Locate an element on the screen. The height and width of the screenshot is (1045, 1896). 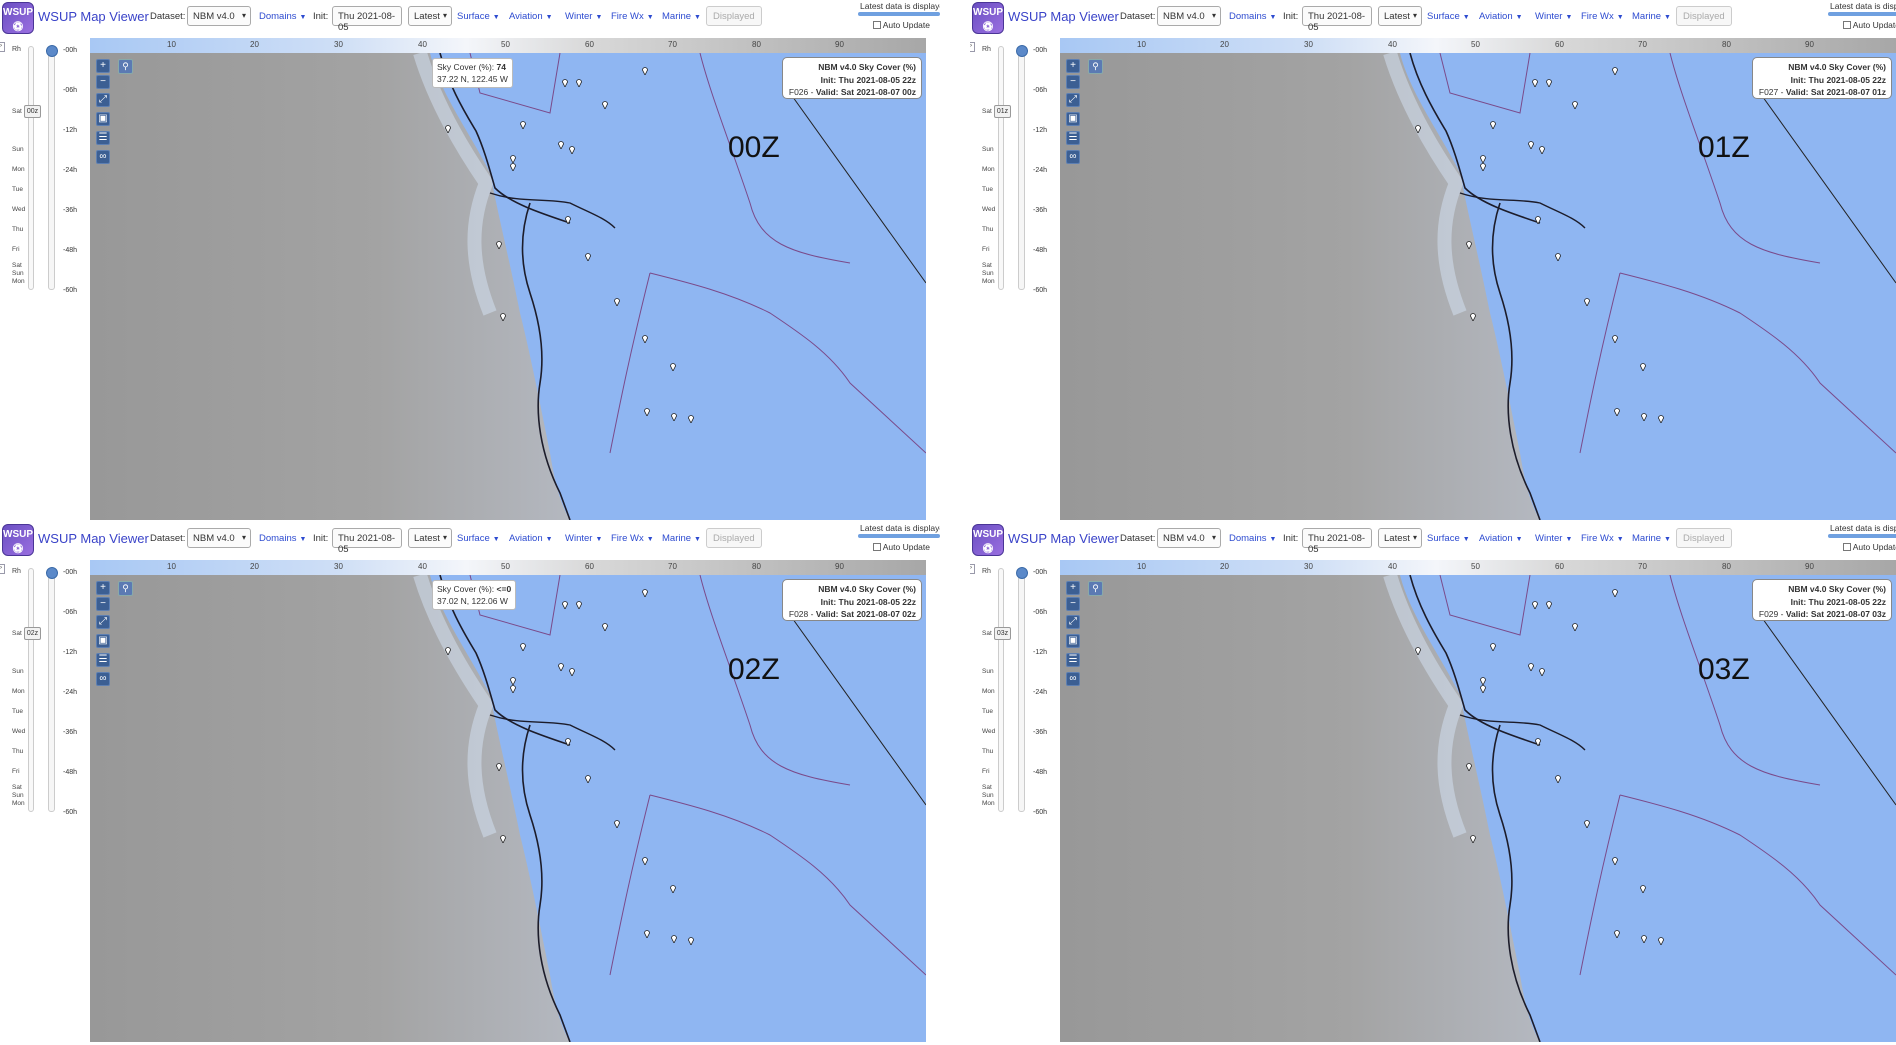
day-slider-handle: 00z is located at coordinates (32, 111).